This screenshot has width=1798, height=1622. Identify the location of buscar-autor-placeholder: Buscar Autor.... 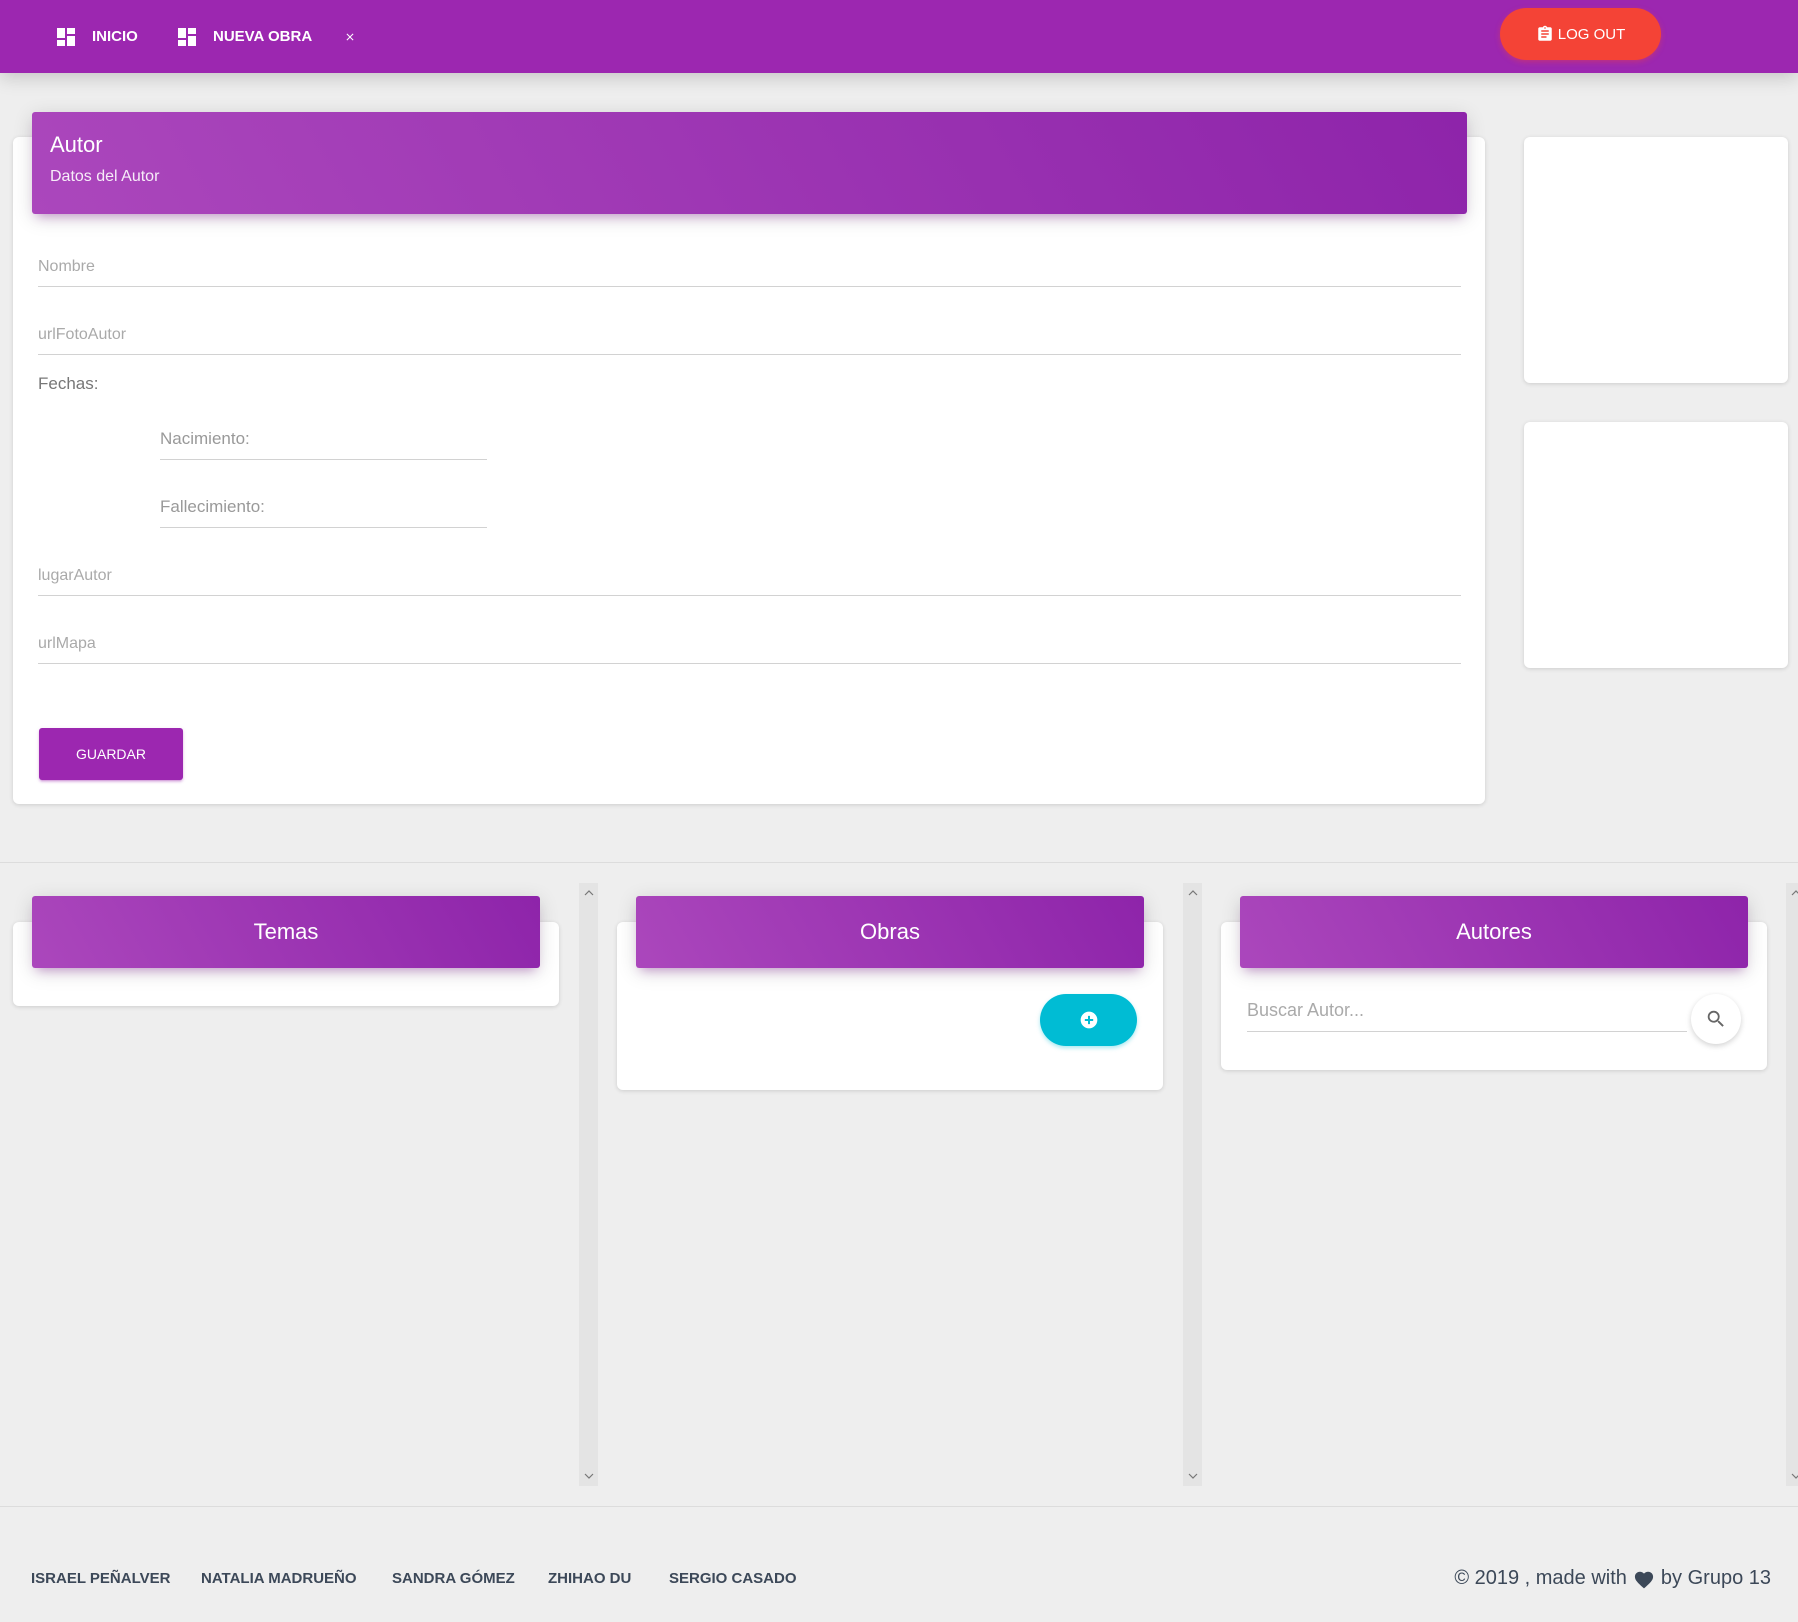
(1306, 1010).